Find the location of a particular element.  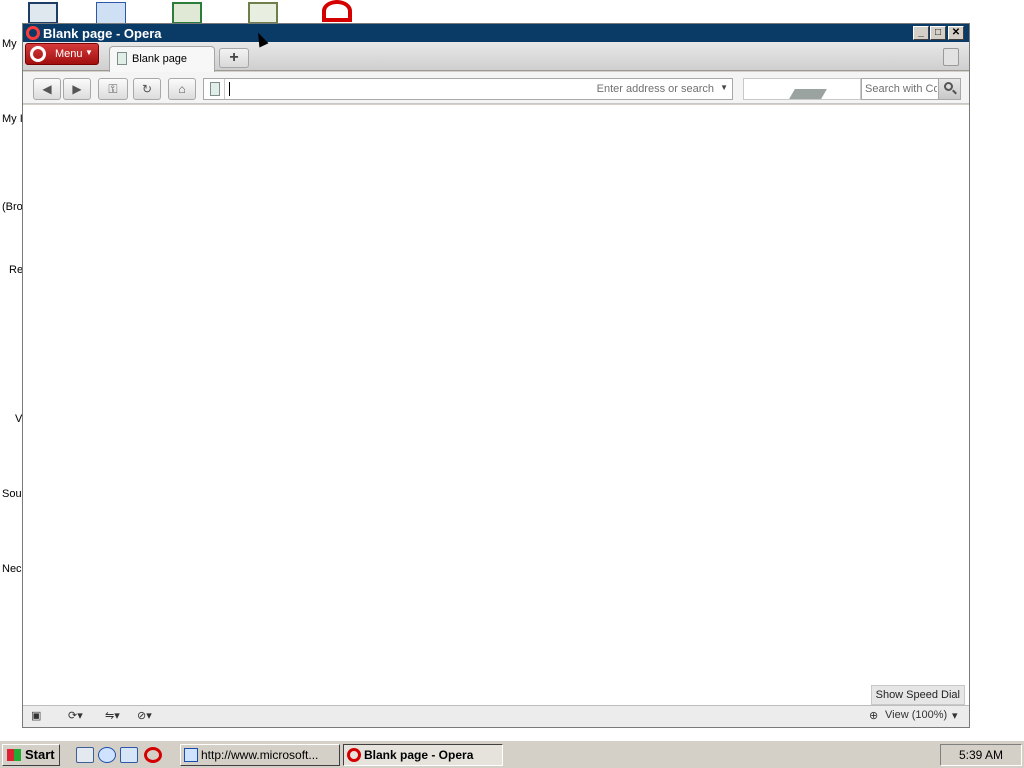

start-button: Start is located at coordinates (31, 755).